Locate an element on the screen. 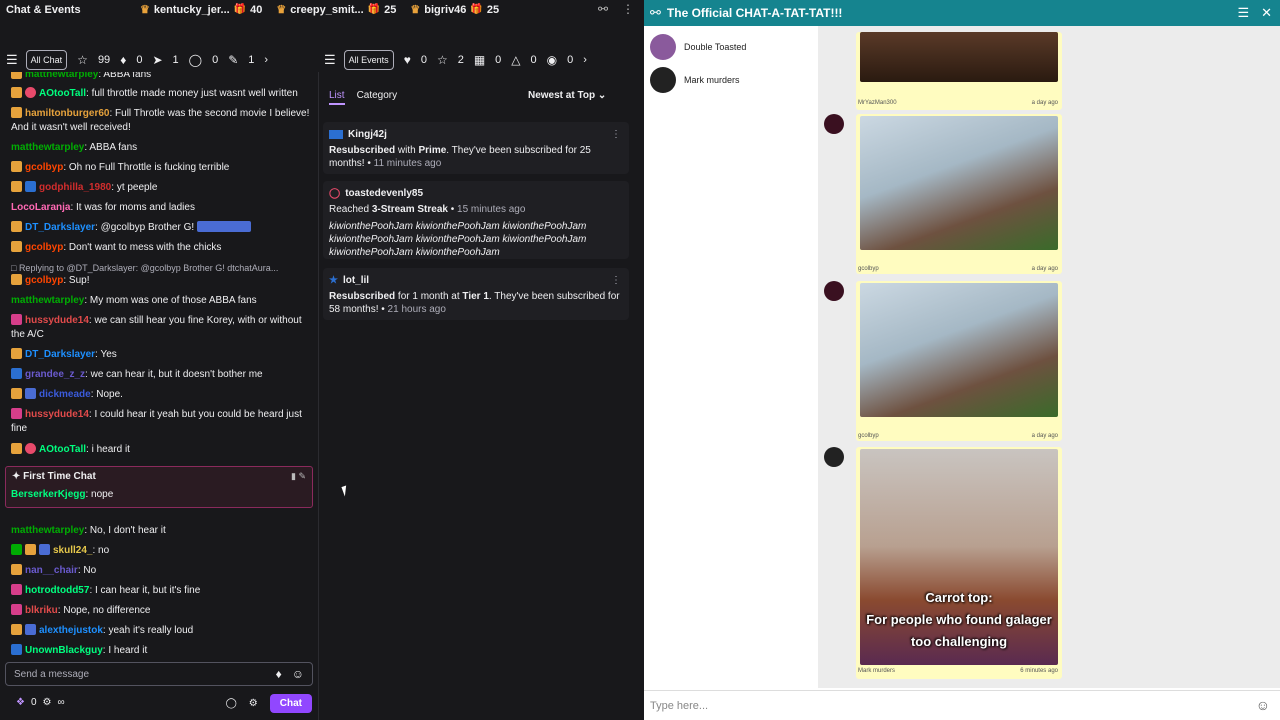 This screenshot has height=720, width=1280. avatar is located at coordinates (834, 291).